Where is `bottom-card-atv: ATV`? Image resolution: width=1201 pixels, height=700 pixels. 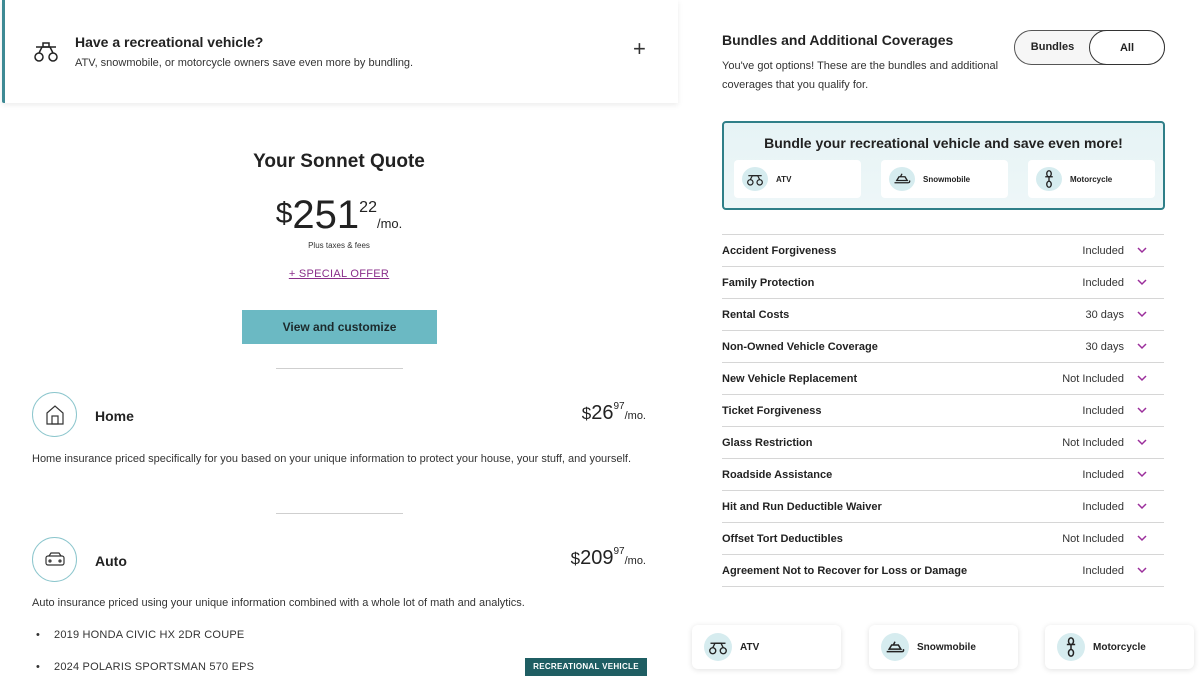 bottom-card-atv: ATV is located at coordinates (766, 647).